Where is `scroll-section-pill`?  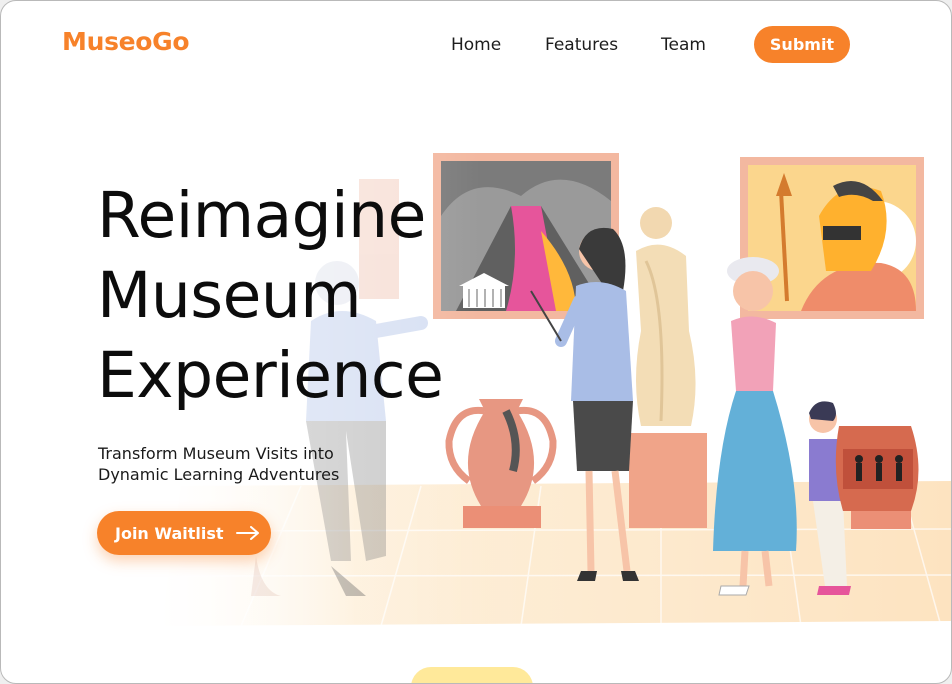 scroll-section-pill is located at coordinates (472, 675).